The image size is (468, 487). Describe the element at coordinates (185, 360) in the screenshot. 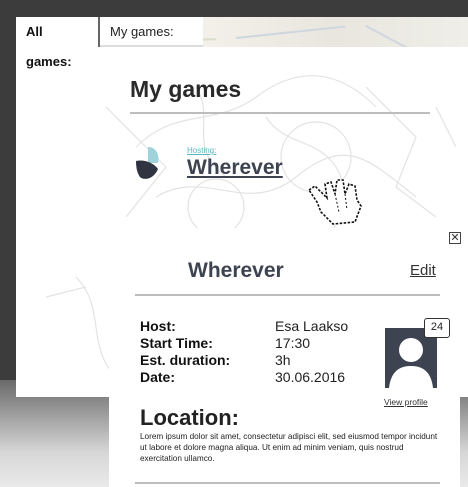

I see `duration-label: Est. duration:` at that location.